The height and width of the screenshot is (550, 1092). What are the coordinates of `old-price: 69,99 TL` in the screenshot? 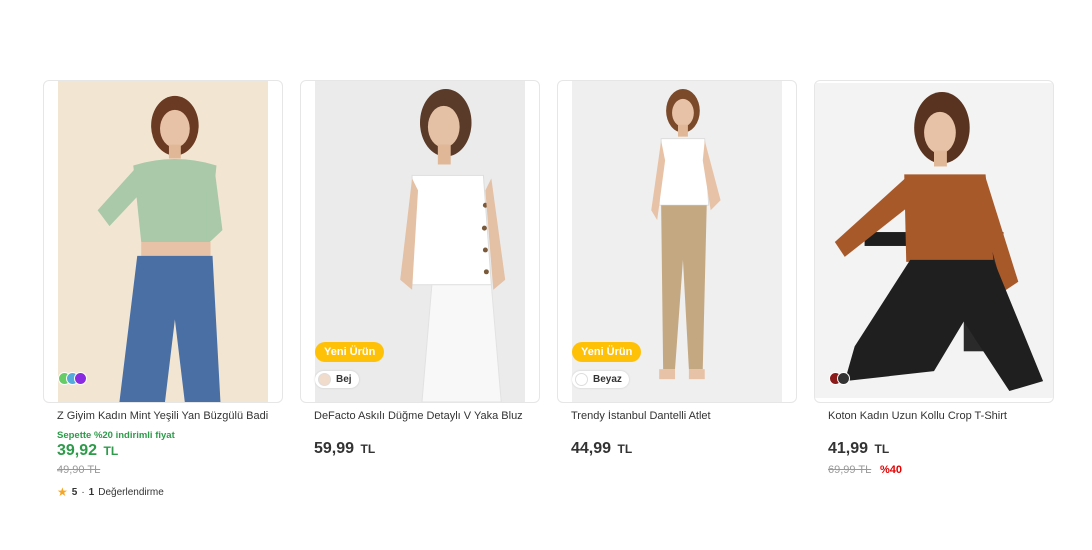 It's located at (850, 470).